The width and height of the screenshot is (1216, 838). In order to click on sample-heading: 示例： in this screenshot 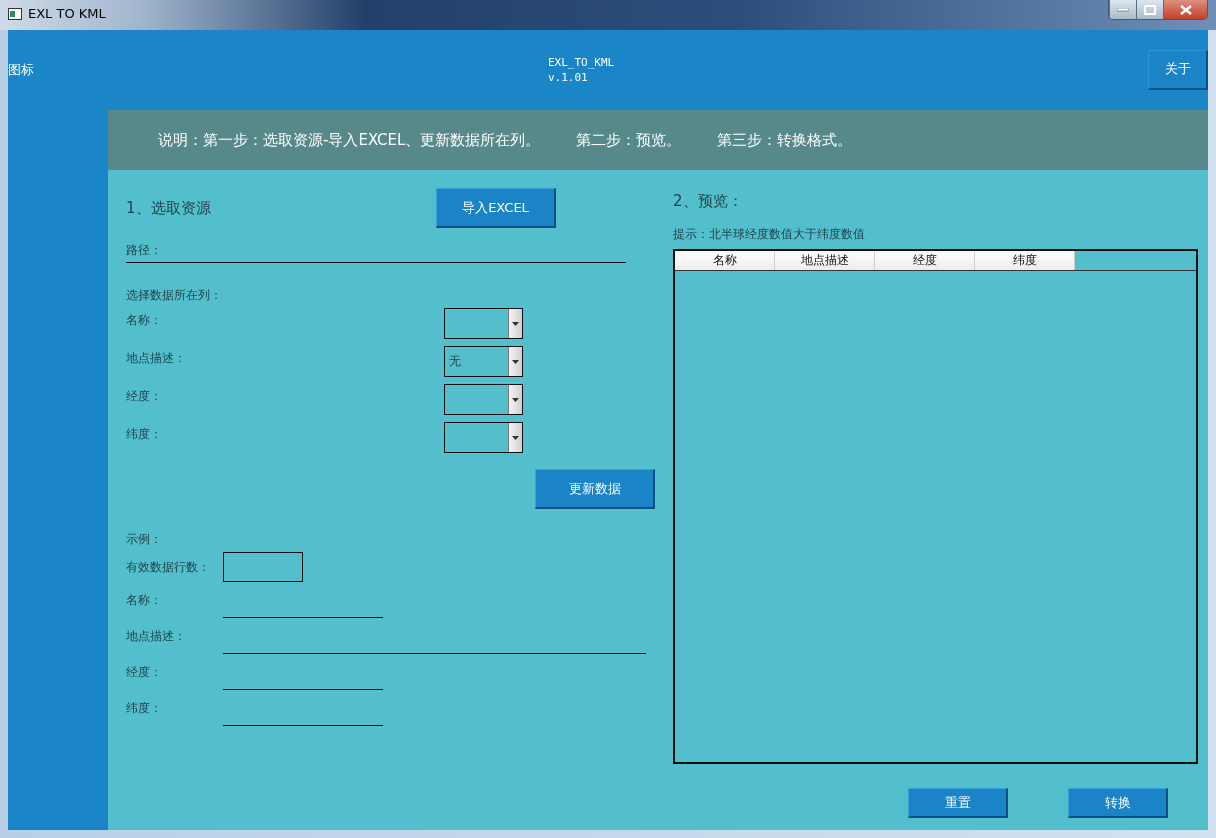, I will do `click(144, 539)`.